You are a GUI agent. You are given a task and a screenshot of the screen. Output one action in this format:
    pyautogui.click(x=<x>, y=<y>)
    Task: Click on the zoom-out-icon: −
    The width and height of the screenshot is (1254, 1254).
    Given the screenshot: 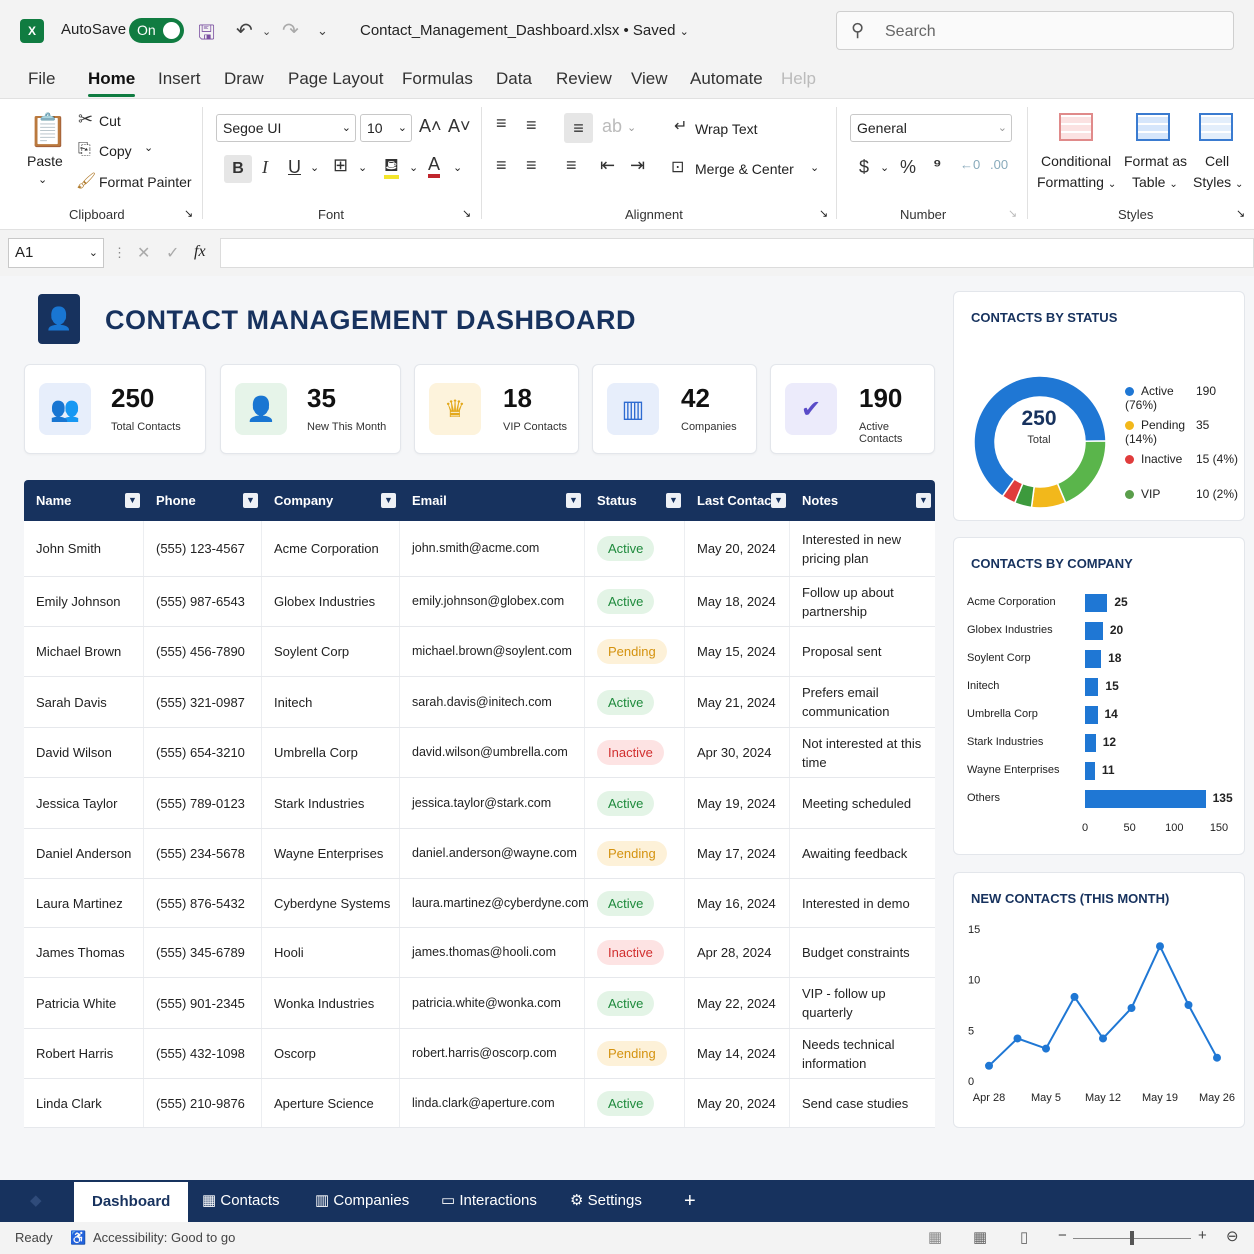 What is the action you would take?
    pyautogui.click(x=1062, y=1235)
    